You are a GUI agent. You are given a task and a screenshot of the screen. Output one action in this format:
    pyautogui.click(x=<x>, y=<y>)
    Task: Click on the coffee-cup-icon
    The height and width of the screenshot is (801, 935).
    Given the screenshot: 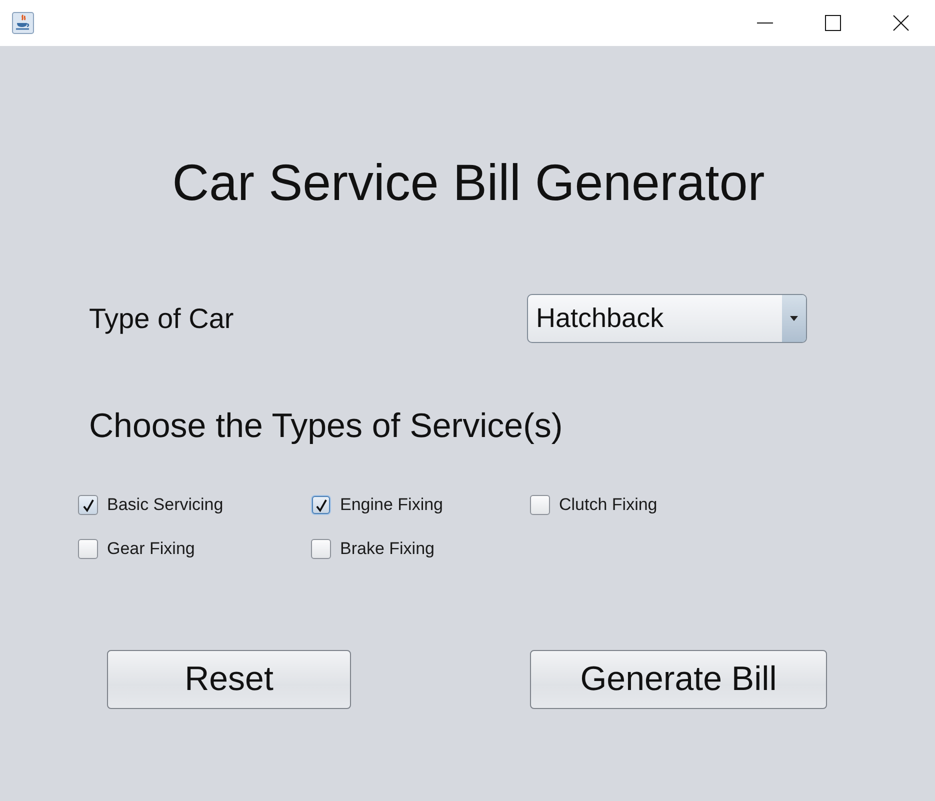 What is the action you would take?
    pyautogui.click(x=23, y=23)
    